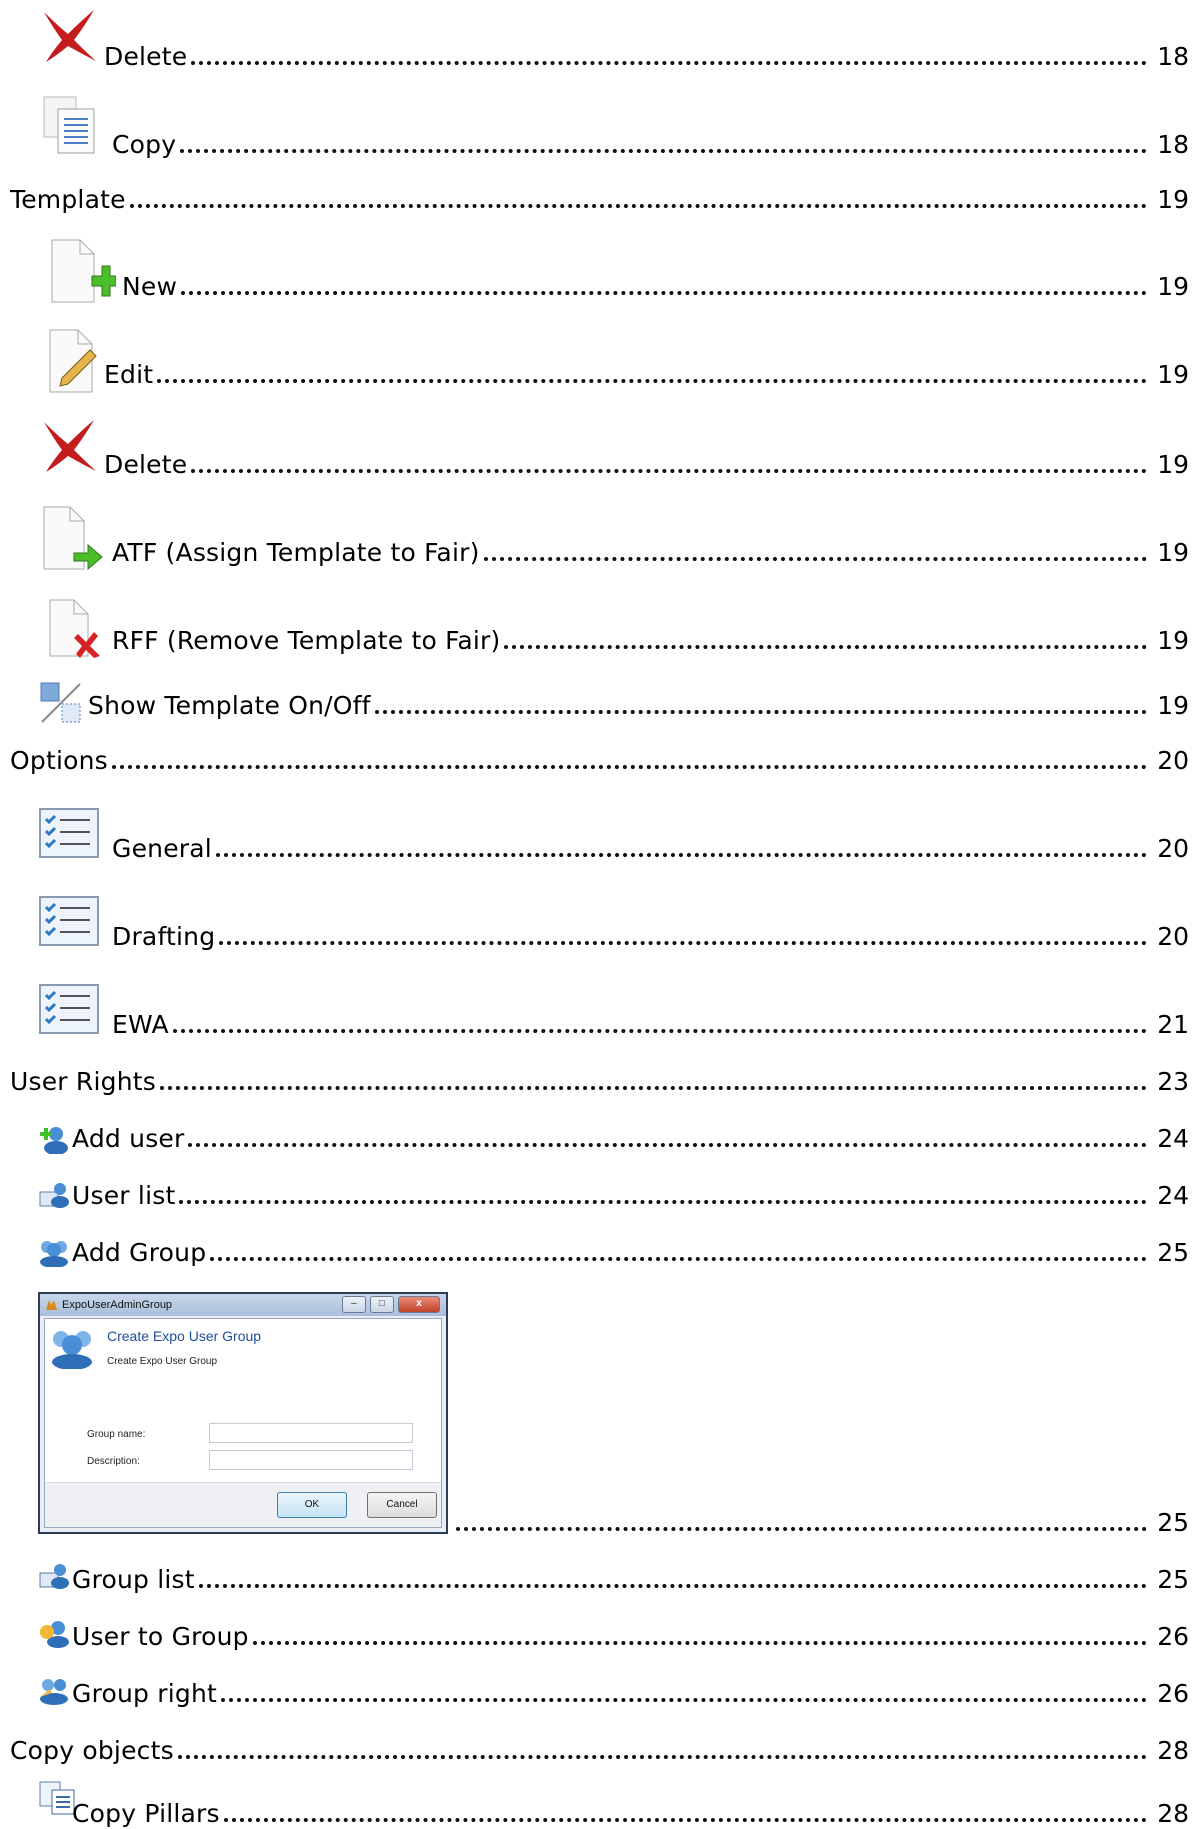 The height and width of the screenshot is (1829, 1200). I want to click on toc-entry: RFF (Remove Template to Fair) 19, so click(600, 626).